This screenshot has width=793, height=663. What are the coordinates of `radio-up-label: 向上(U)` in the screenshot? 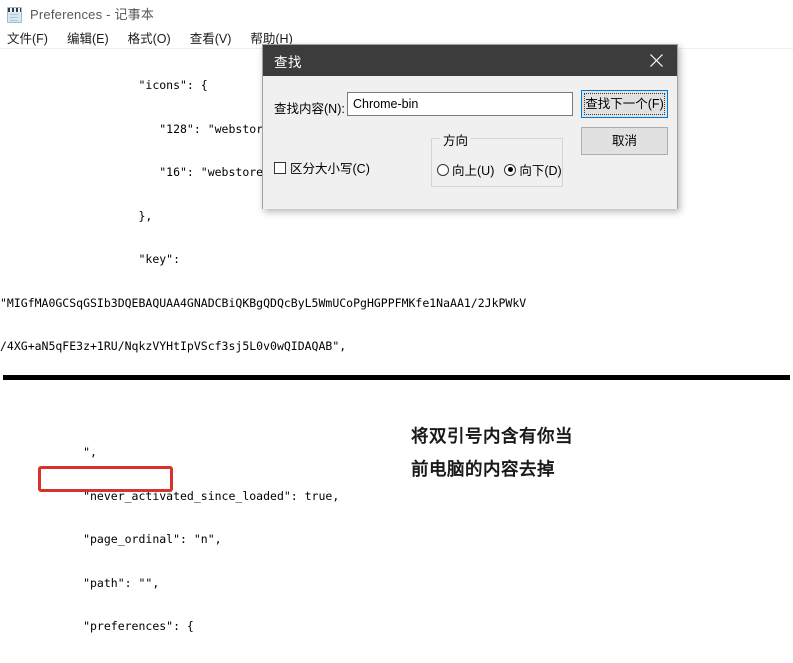 It's located at (473, 171).